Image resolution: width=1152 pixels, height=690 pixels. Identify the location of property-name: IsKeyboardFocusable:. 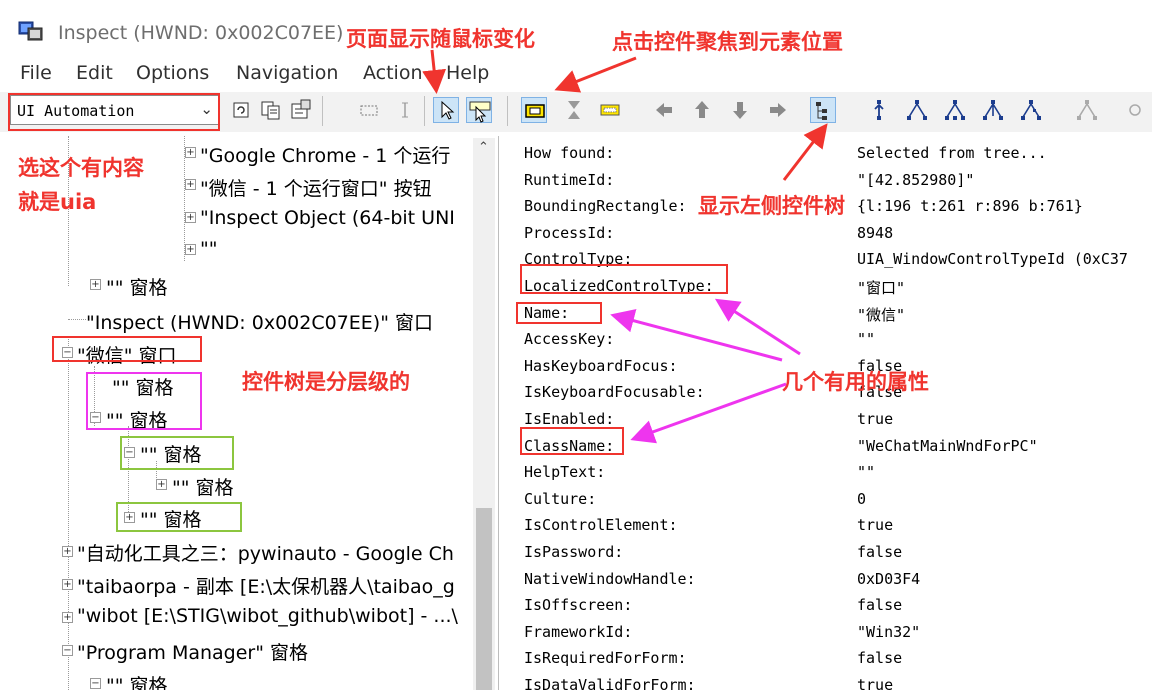
(614, 392).